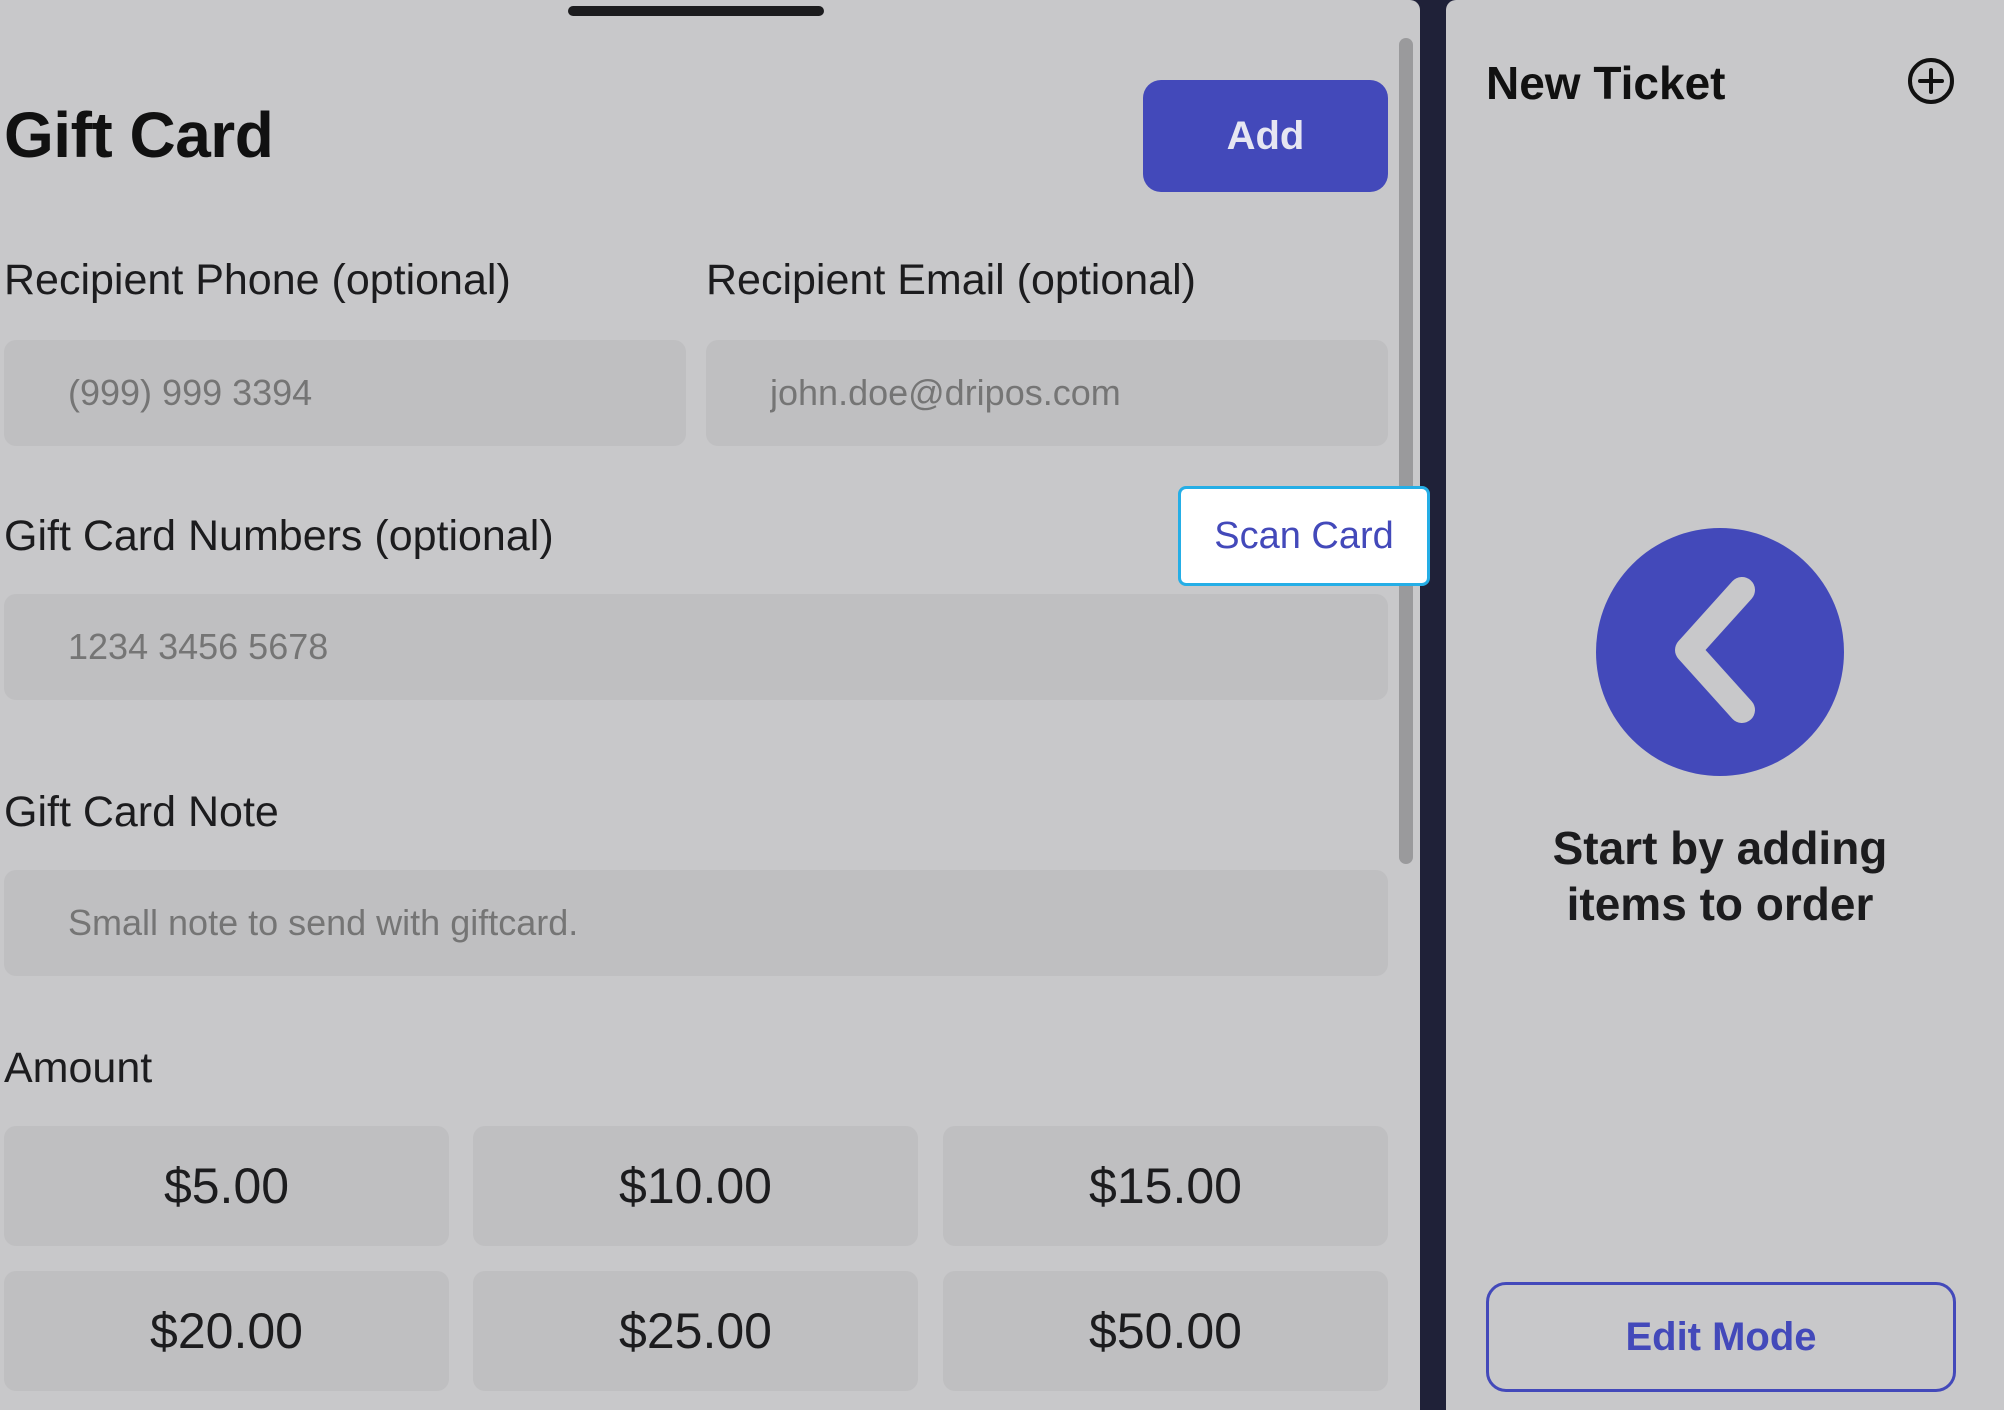 The image size is (2004, 1410). Describe the element at coordinates (279, 536) in the screenshot. I see `gift-card-numbers-label: Gift Card Numbers (optional)` at that location.